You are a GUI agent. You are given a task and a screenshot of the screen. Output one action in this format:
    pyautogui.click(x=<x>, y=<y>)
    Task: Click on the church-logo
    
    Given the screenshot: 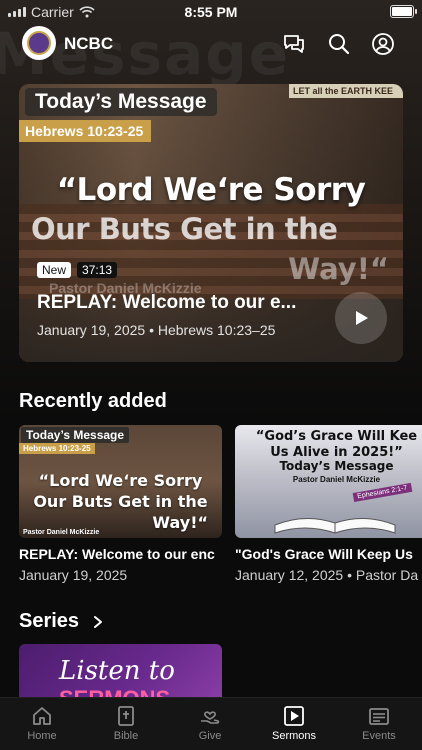 What is the action you would take?
    pyautogui.click(x=39, y=43)
    